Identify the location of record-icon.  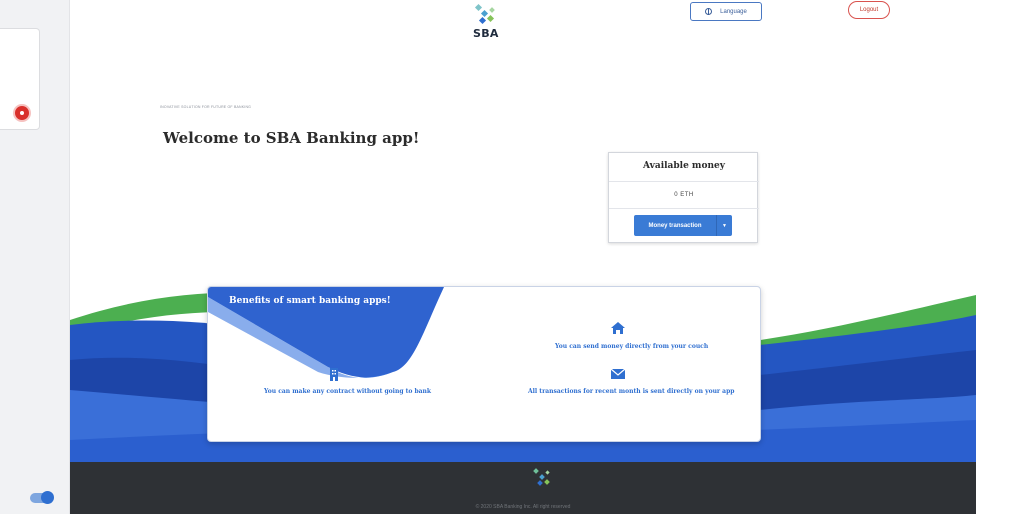
(22, 113).